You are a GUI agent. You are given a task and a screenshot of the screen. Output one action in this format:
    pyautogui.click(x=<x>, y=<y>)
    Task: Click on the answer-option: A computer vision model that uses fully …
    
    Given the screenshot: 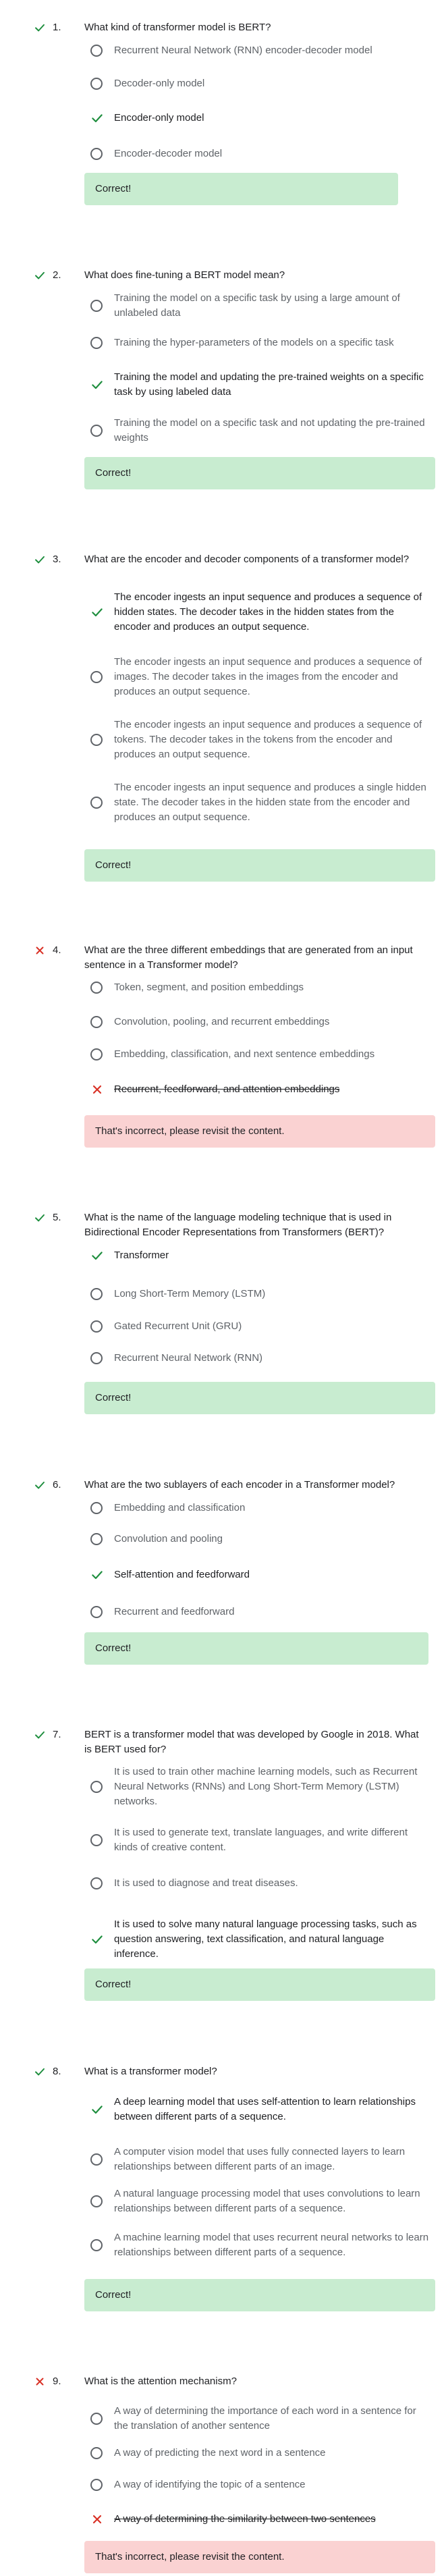 What is the action you would take?
    pyautogui.click(x=259, y=2159)
    